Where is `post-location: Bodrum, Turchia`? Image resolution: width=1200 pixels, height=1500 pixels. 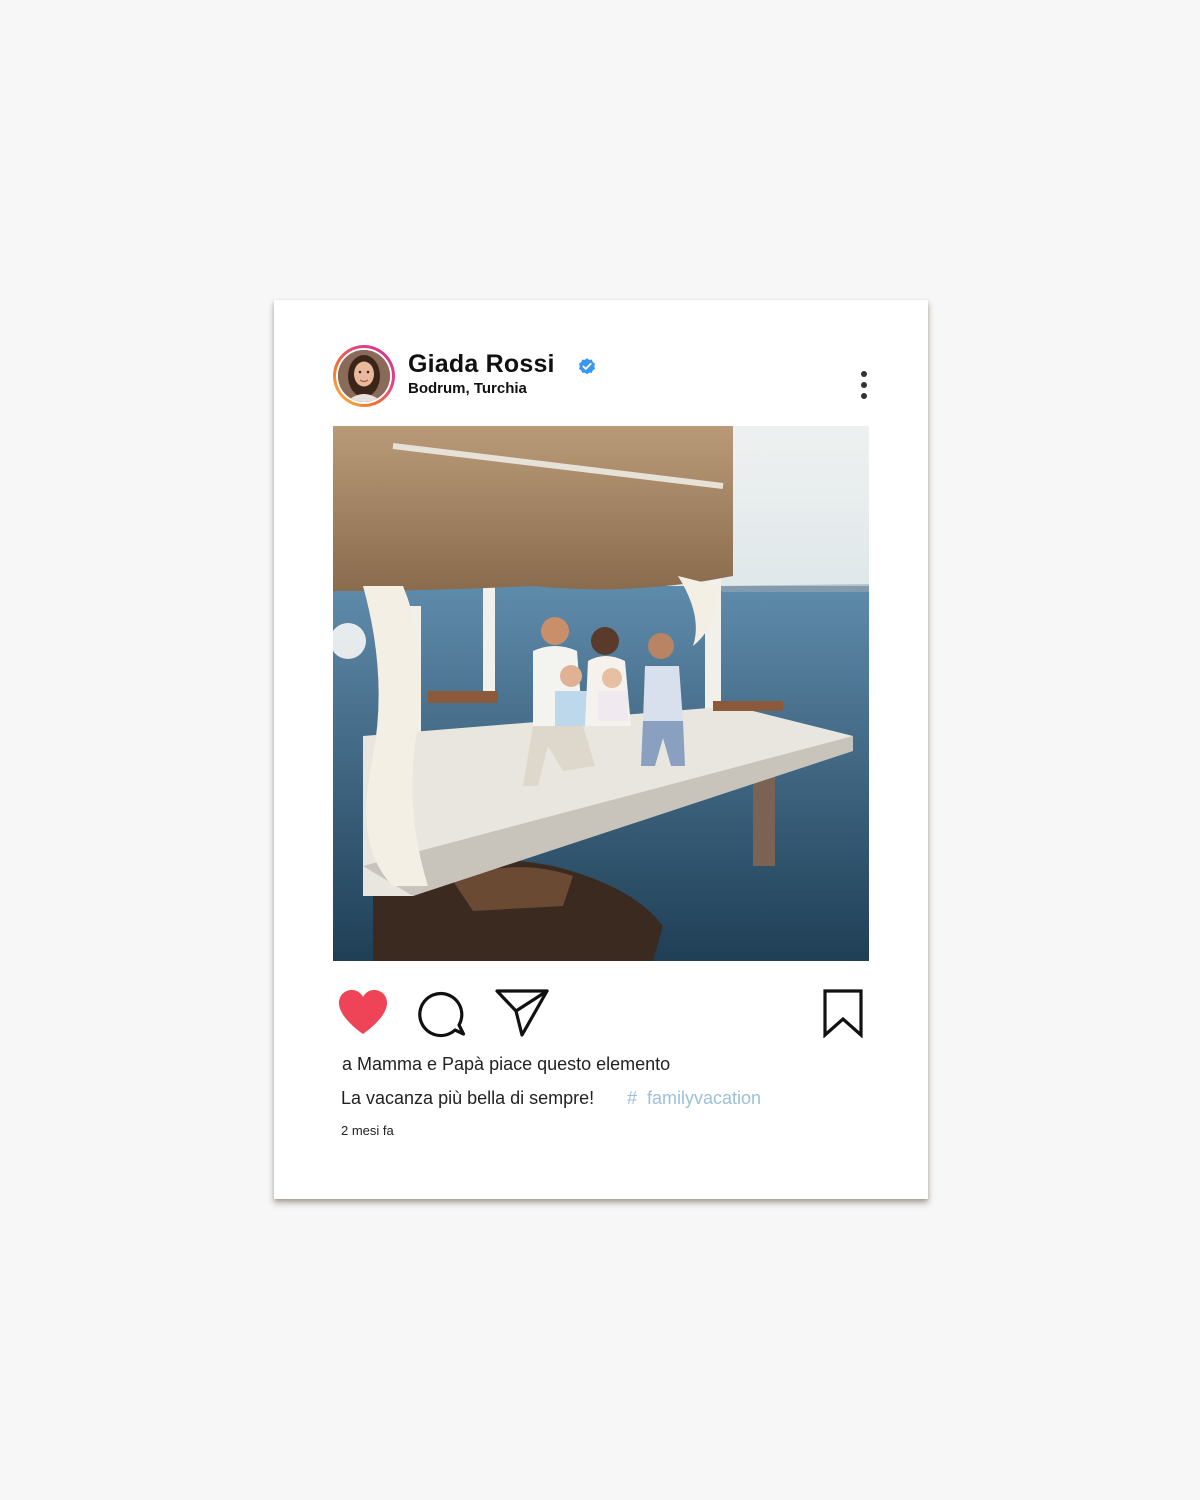
post-location: Bodrum, Turchia is located at coordinates (467, 388).